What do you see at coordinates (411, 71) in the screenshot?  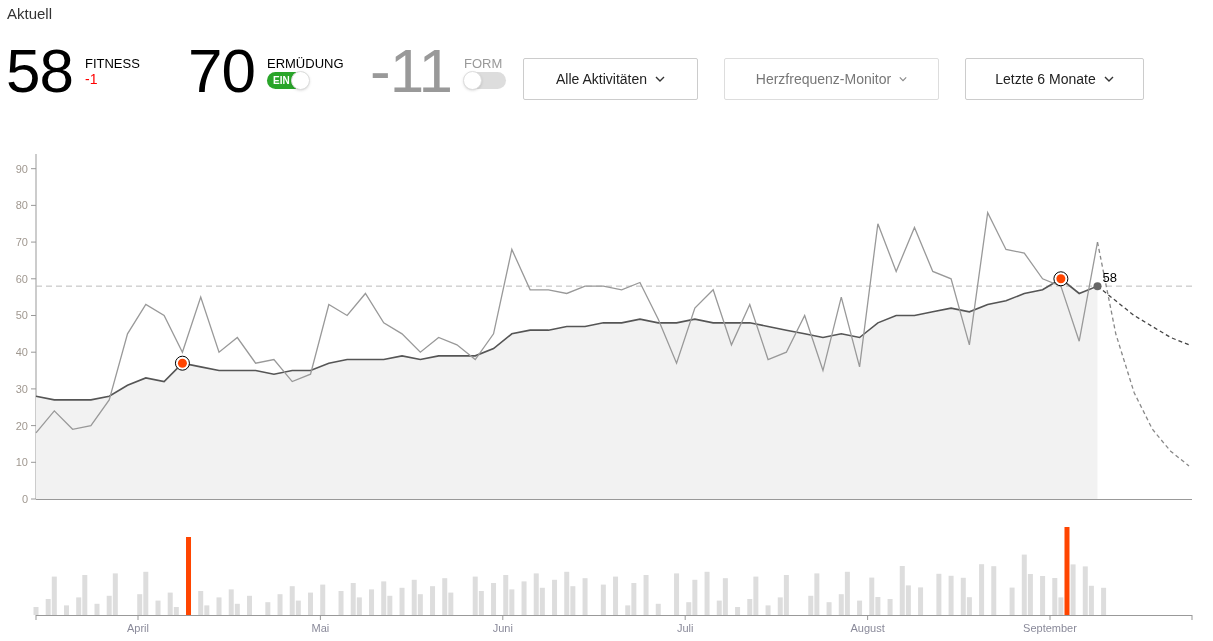 I see `metric-value: -11` at bounding box center [411, 71].